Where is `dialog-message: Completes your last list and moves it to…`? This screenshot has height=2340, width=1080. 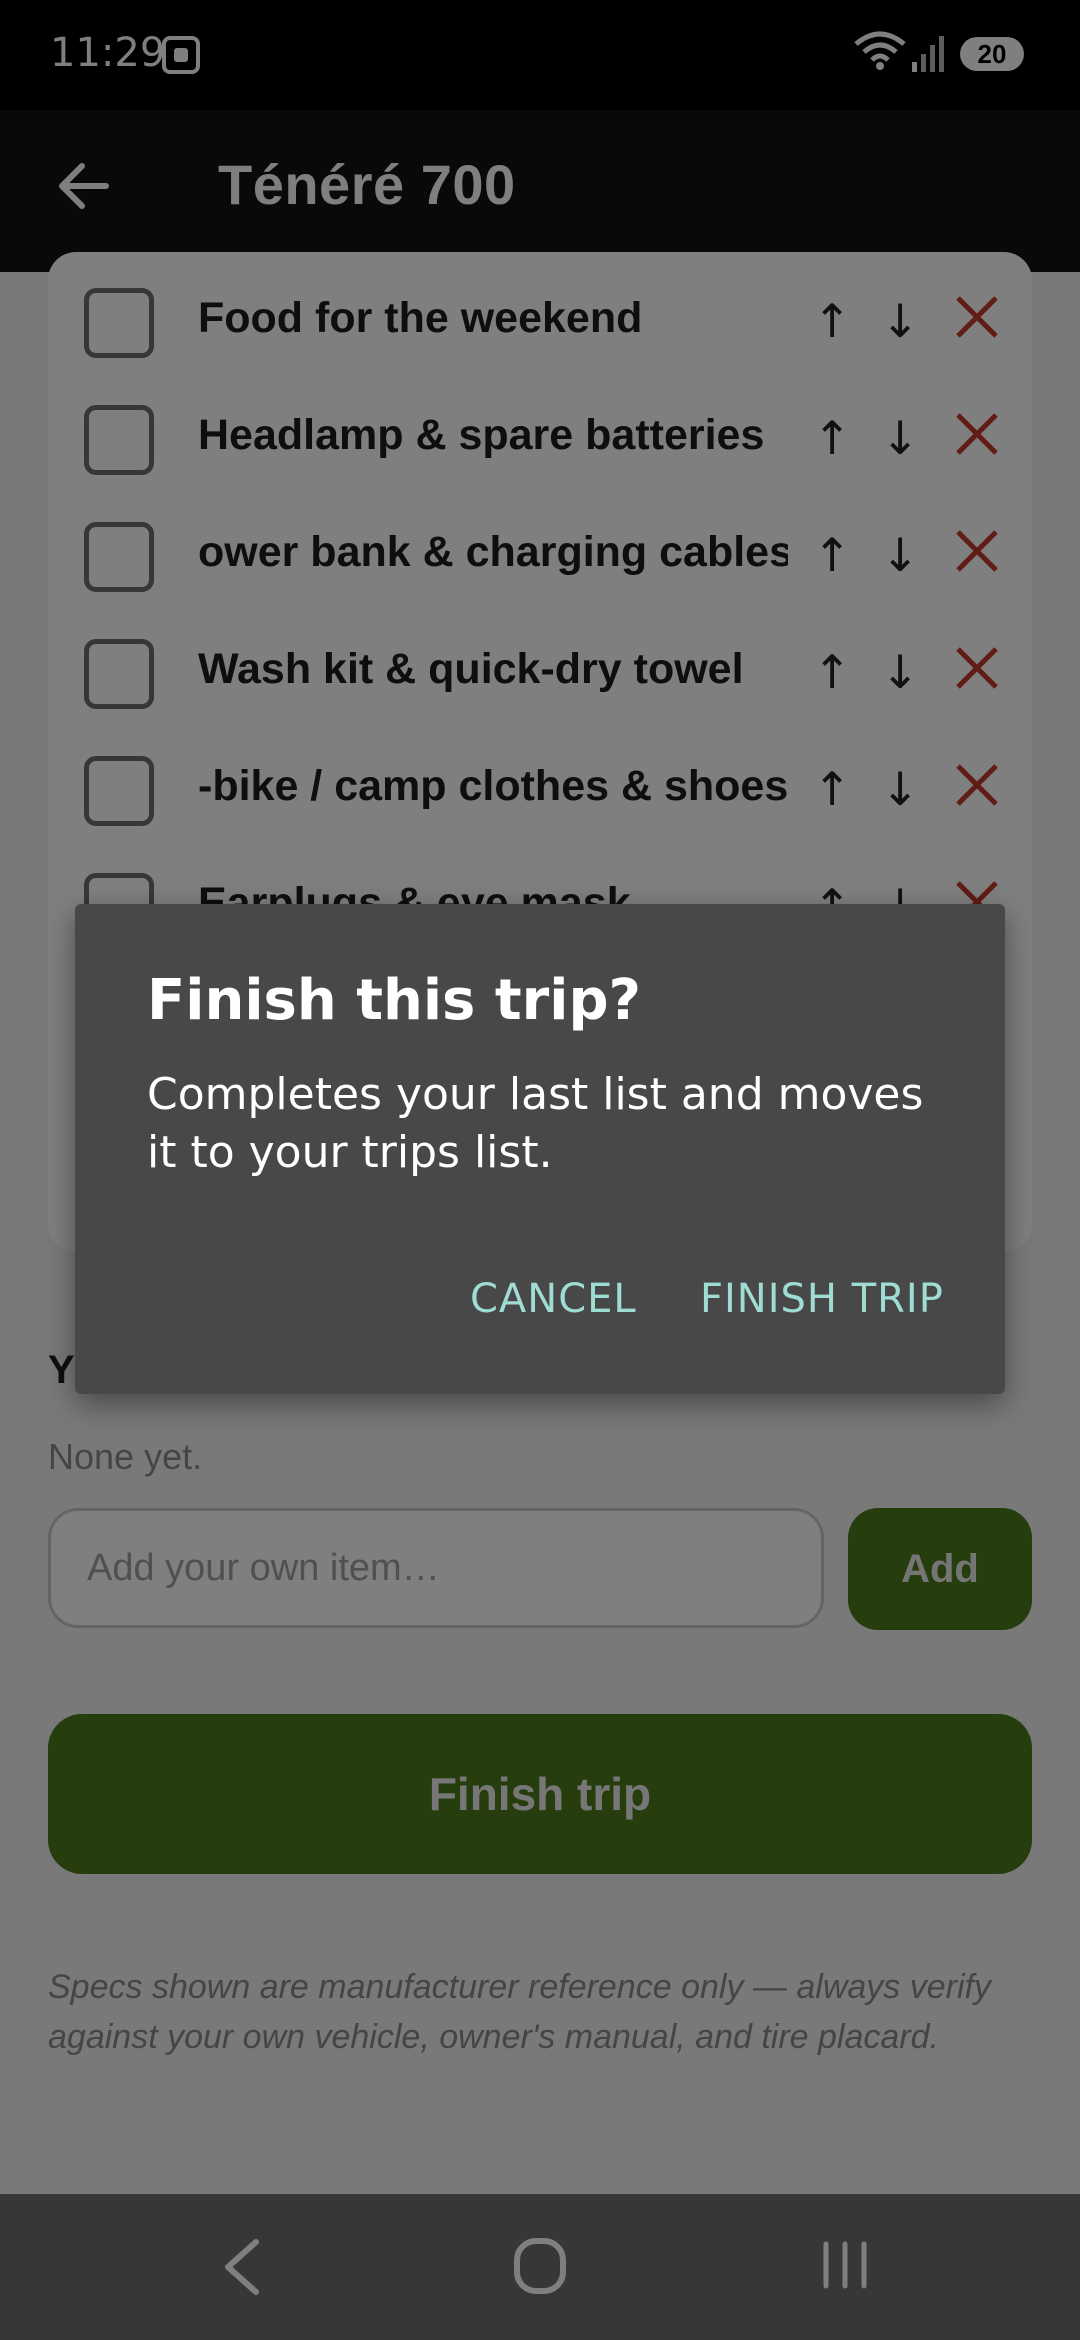 dialog-message: Completes your last list and moves it to… is located at coordinates (535, 1123).